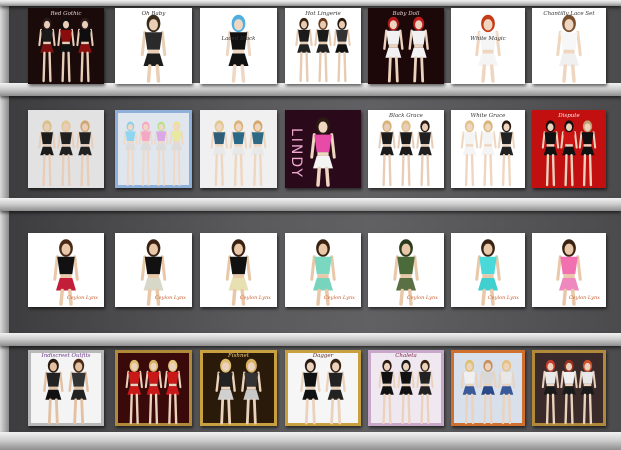 The image size is (621, 450). Describe the element at coordinates (4, 225) in the screenshot. I see `shelf-side-edge` at that location.